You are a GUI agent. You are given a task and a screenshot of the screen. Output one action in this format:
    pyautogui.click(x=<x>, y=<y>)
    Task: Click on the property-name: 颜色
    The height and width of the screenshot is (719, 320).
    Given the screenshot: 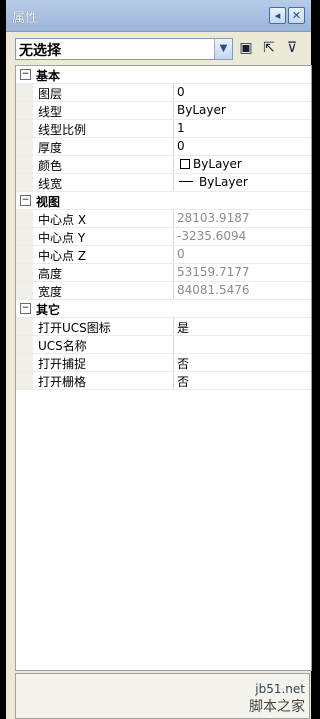 What is the action you would take?
    pyautogui.click(x=50, y=166)
    